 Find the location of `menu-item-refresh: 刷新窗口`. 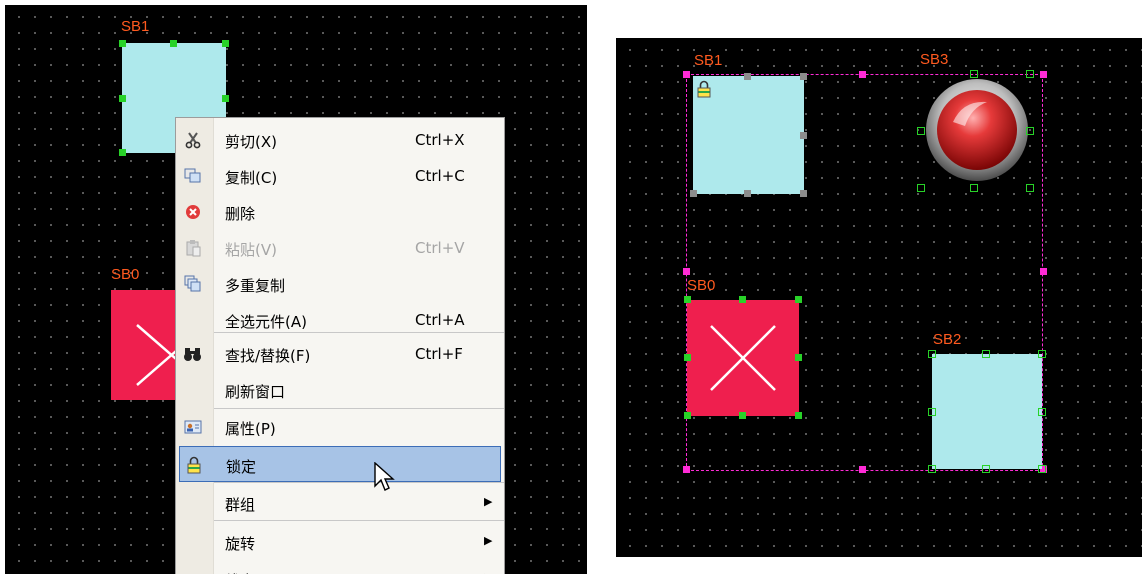

menu-item-refresh: 刷新窗口 is located at coordinates (340, 390).